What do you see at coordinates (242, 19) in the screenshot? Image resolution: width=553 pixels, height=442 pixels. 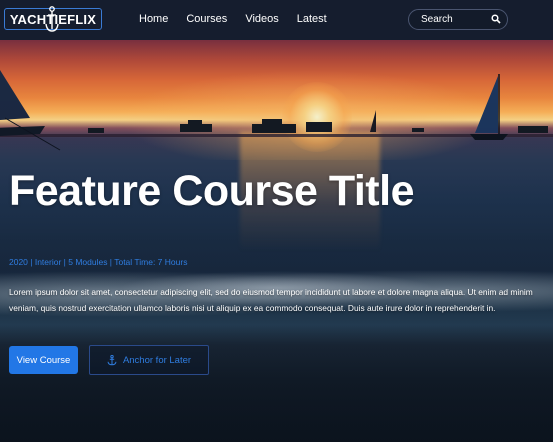 I see `main-nav: Home Courses Videos Latest` at bounding box center [242, 19].